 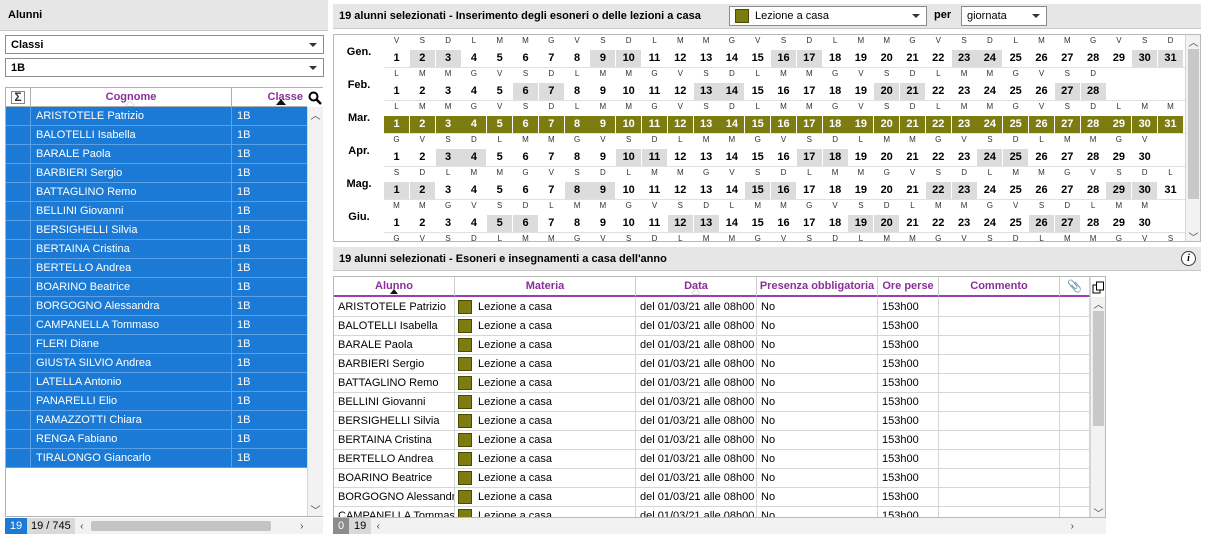 I want to click on attachment-column-header: 📎, so click(x=1075, y=287).